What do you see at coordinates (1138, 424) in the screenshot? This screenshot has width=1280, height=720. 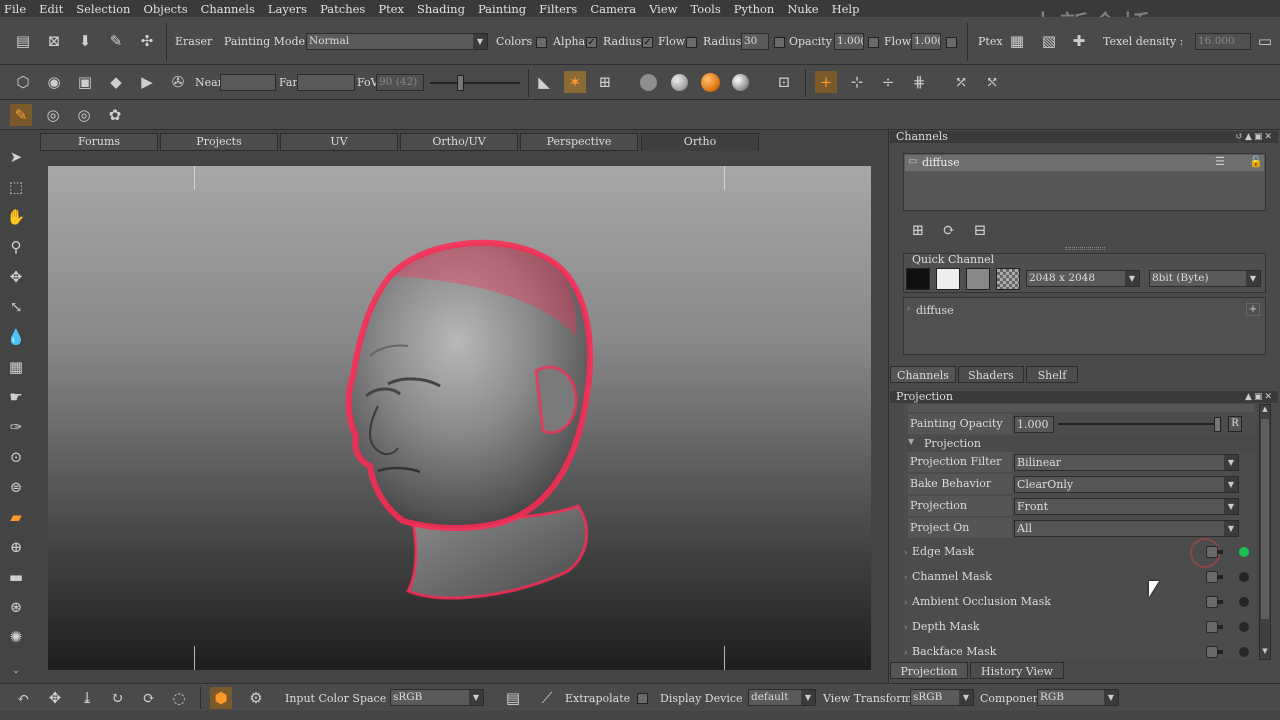 I see `painting-opacity-slider-track` at bounding box center [1138, 424].